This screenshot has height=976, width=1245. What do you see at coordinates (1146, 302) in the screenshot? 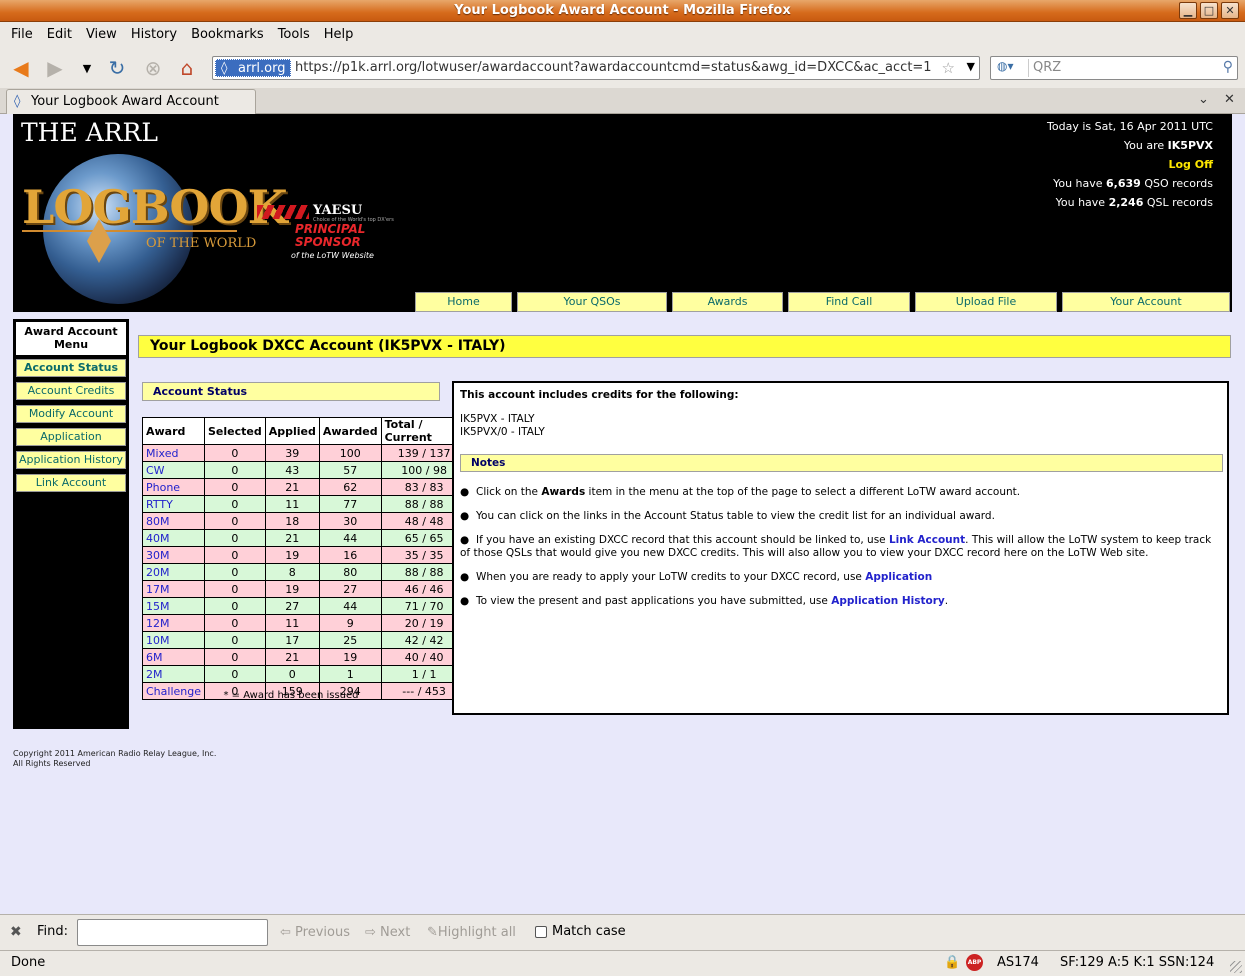
I see `nav-your-account: Your Account` at bounding box center [1146, 302].